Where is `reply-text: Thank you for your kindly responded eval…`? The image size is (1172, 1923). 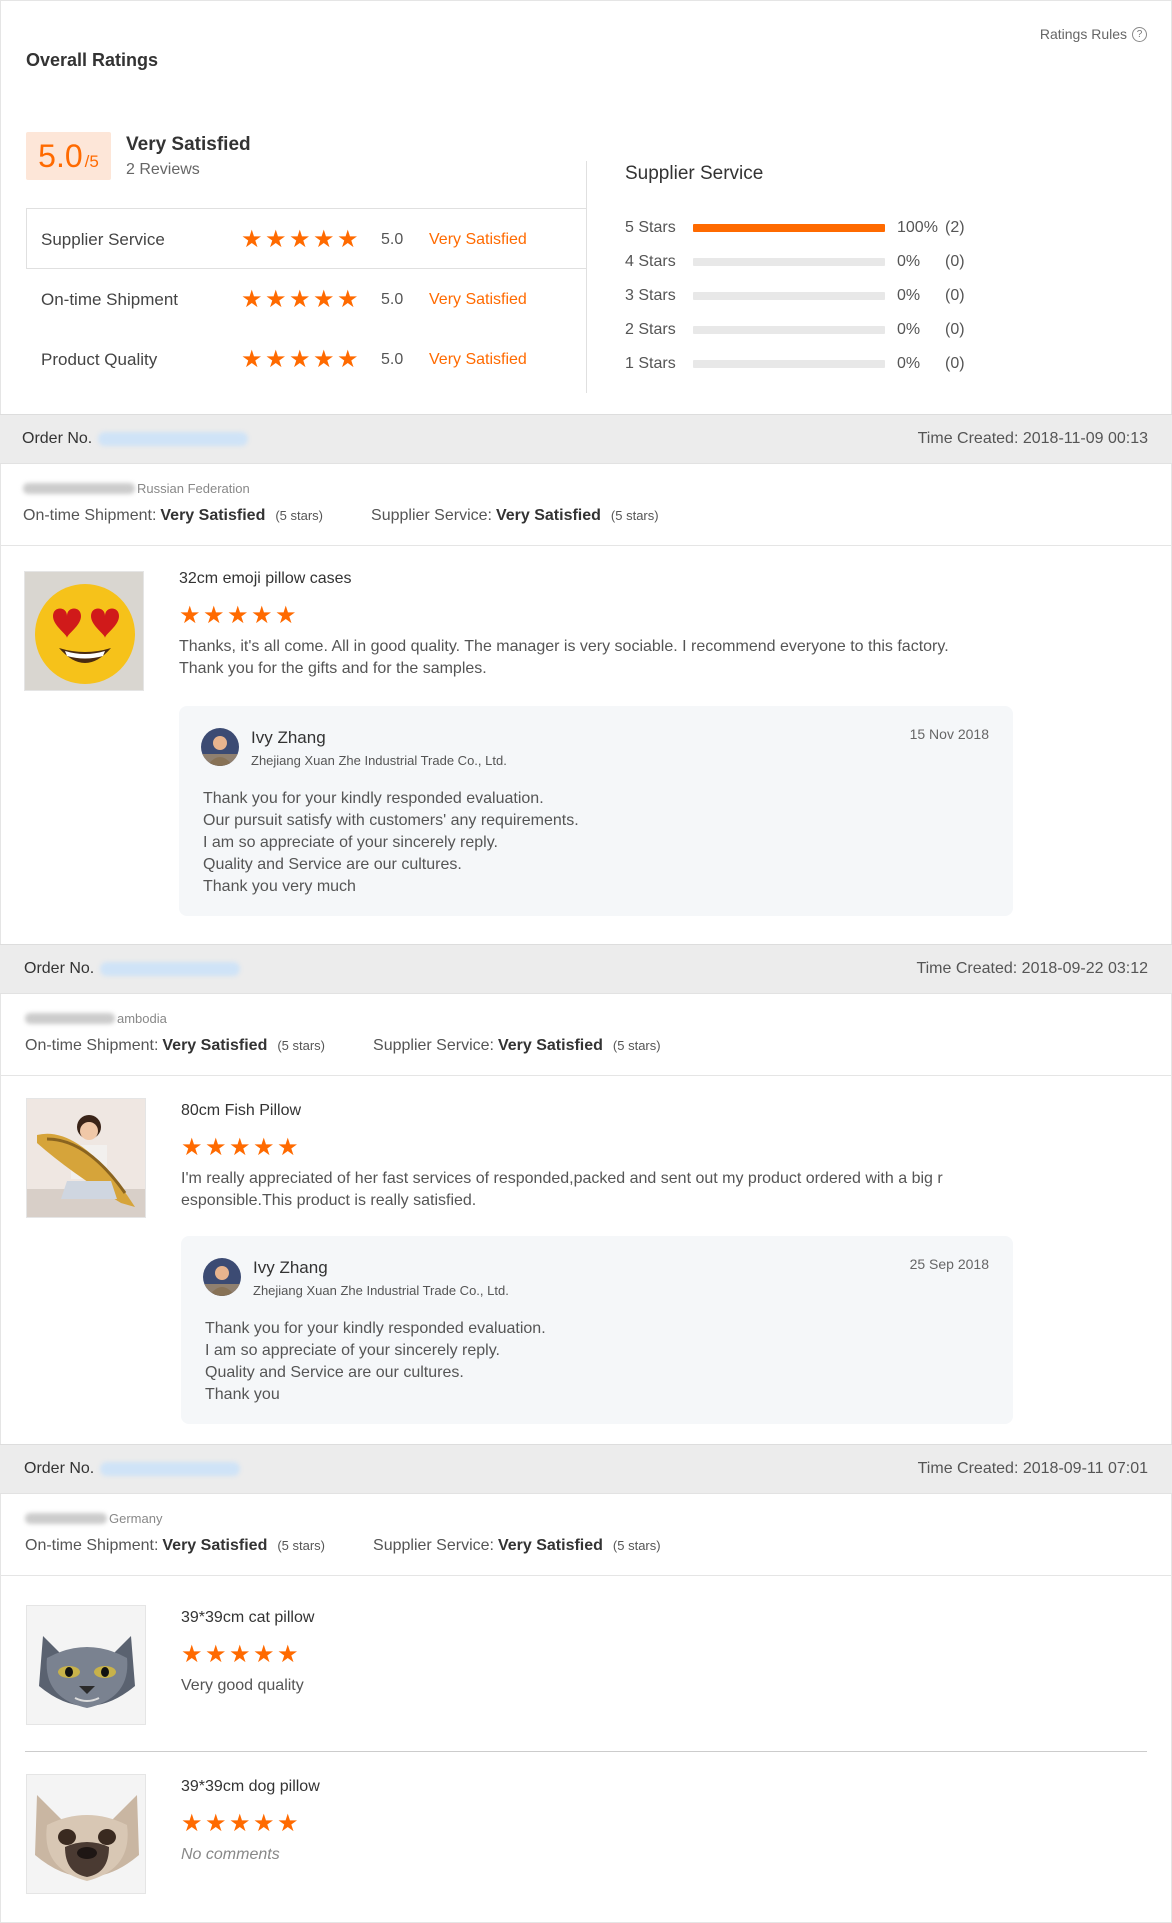 reply-text: Thank you for your kindly responded eval… is located at coordinates (391, 843).